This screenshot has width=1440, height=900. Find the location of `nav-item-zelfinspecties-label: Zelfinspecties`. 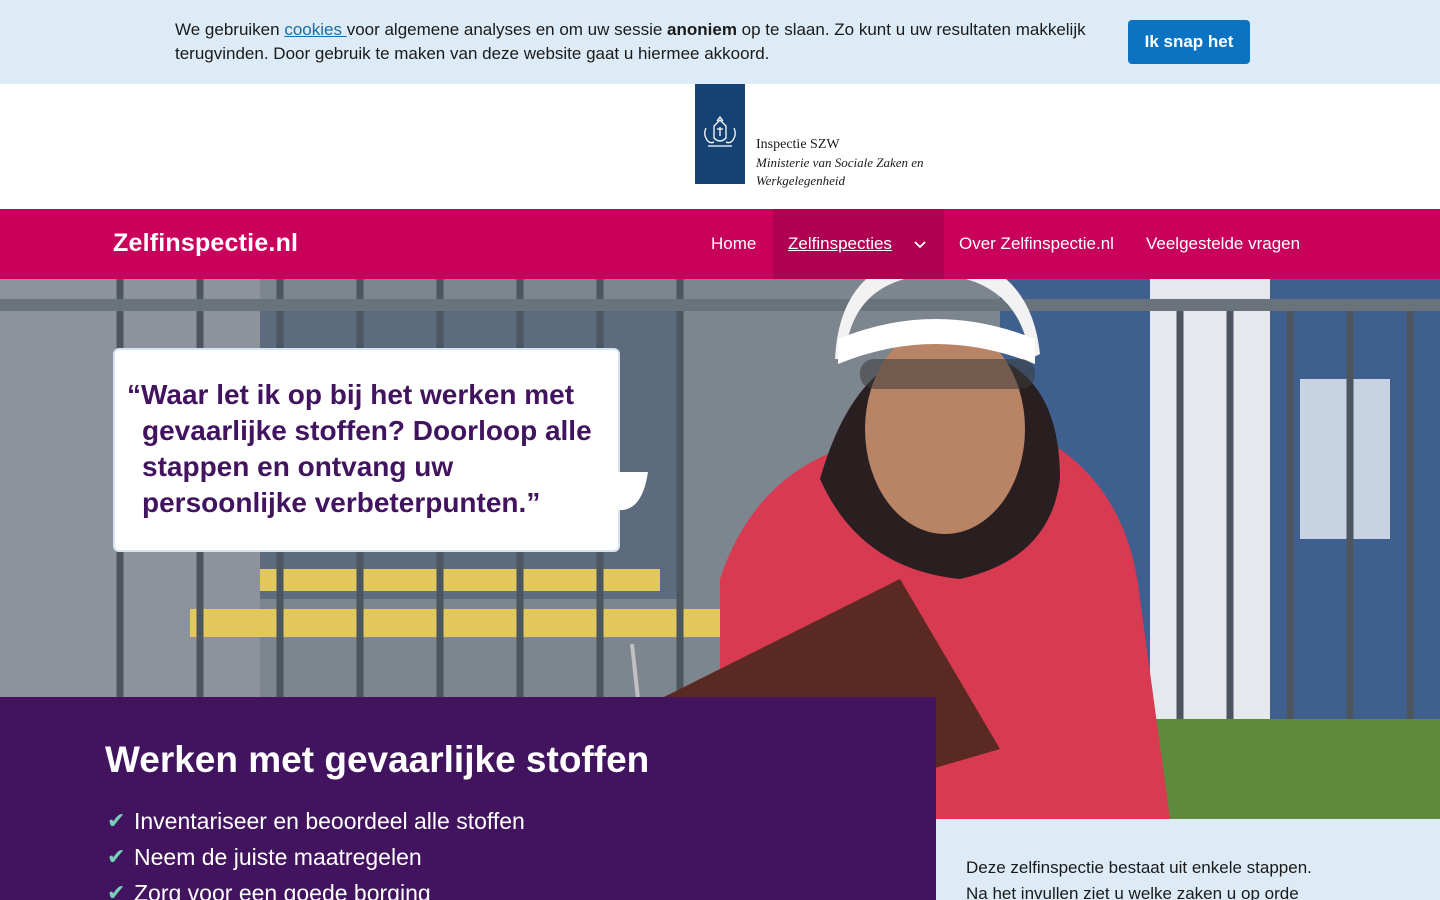

nav-item-zelfinspecties-label: Zelfinspecties is located at coordinates (840, 243).